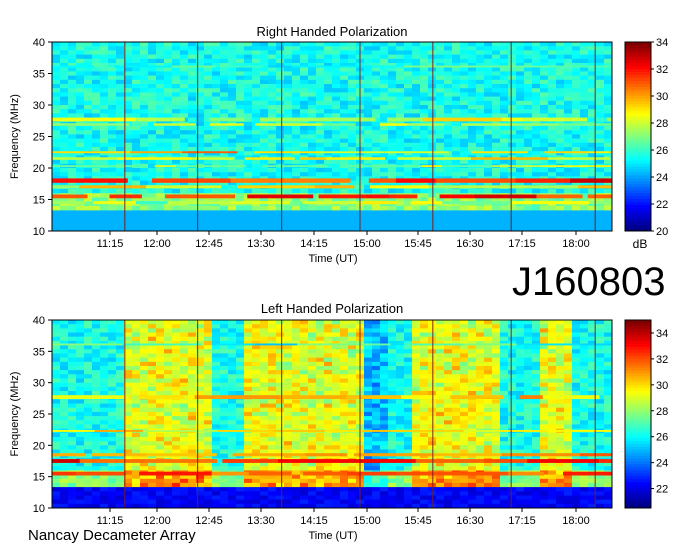  What do you see at coordinates (522, 244) in the screenshot?
I see `x-tick-label: 17:15` at bounding box center [522, 244].